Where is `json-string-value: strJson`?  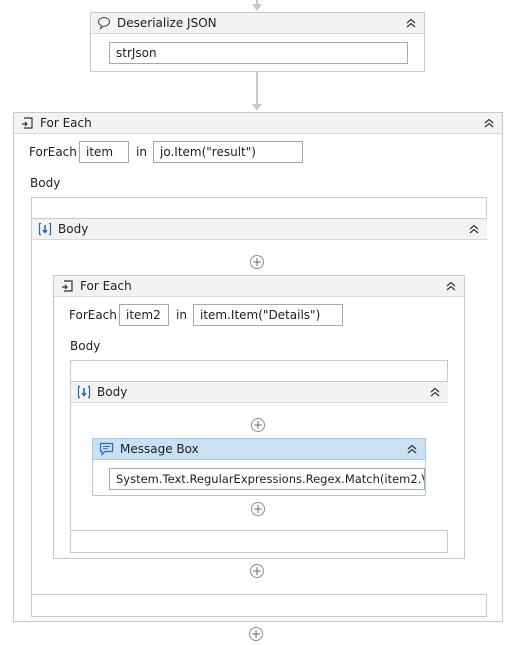
json-string-value: strJson is located at coordinates (136, 53).